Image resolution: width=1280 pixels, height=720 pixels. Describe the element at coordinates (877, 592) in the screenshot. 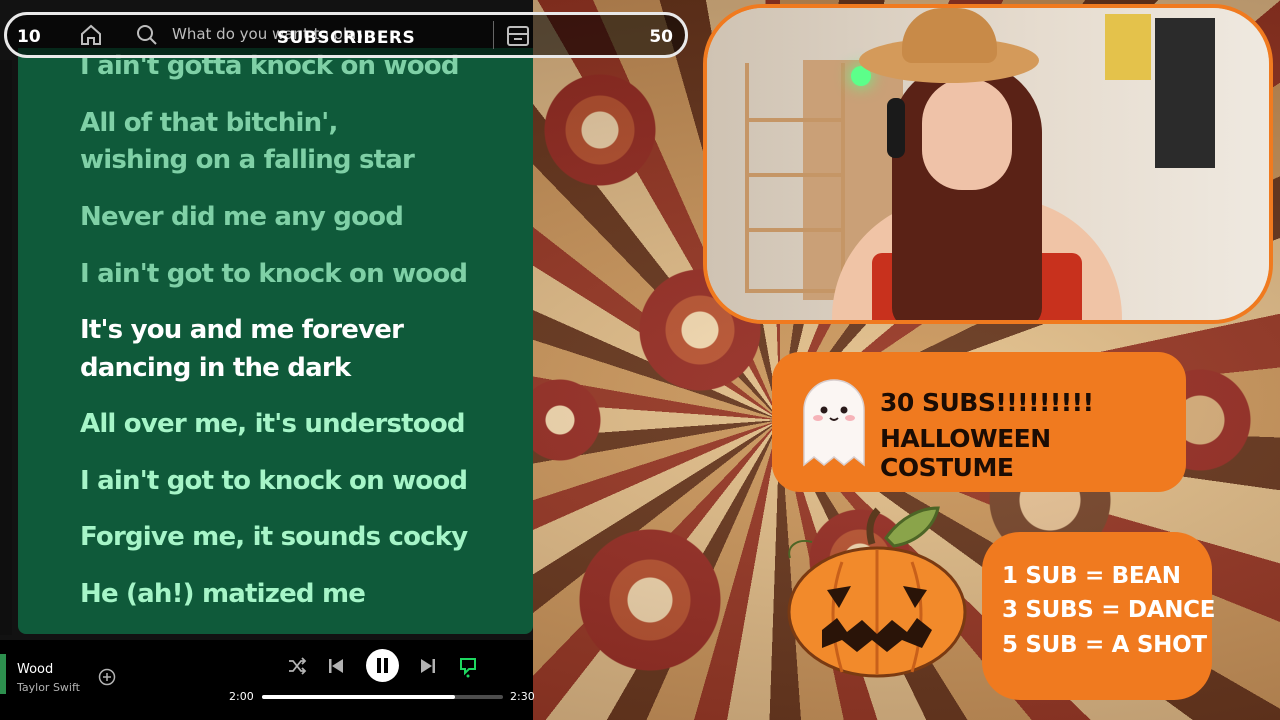

I see `pumpkin-icon` at that location.